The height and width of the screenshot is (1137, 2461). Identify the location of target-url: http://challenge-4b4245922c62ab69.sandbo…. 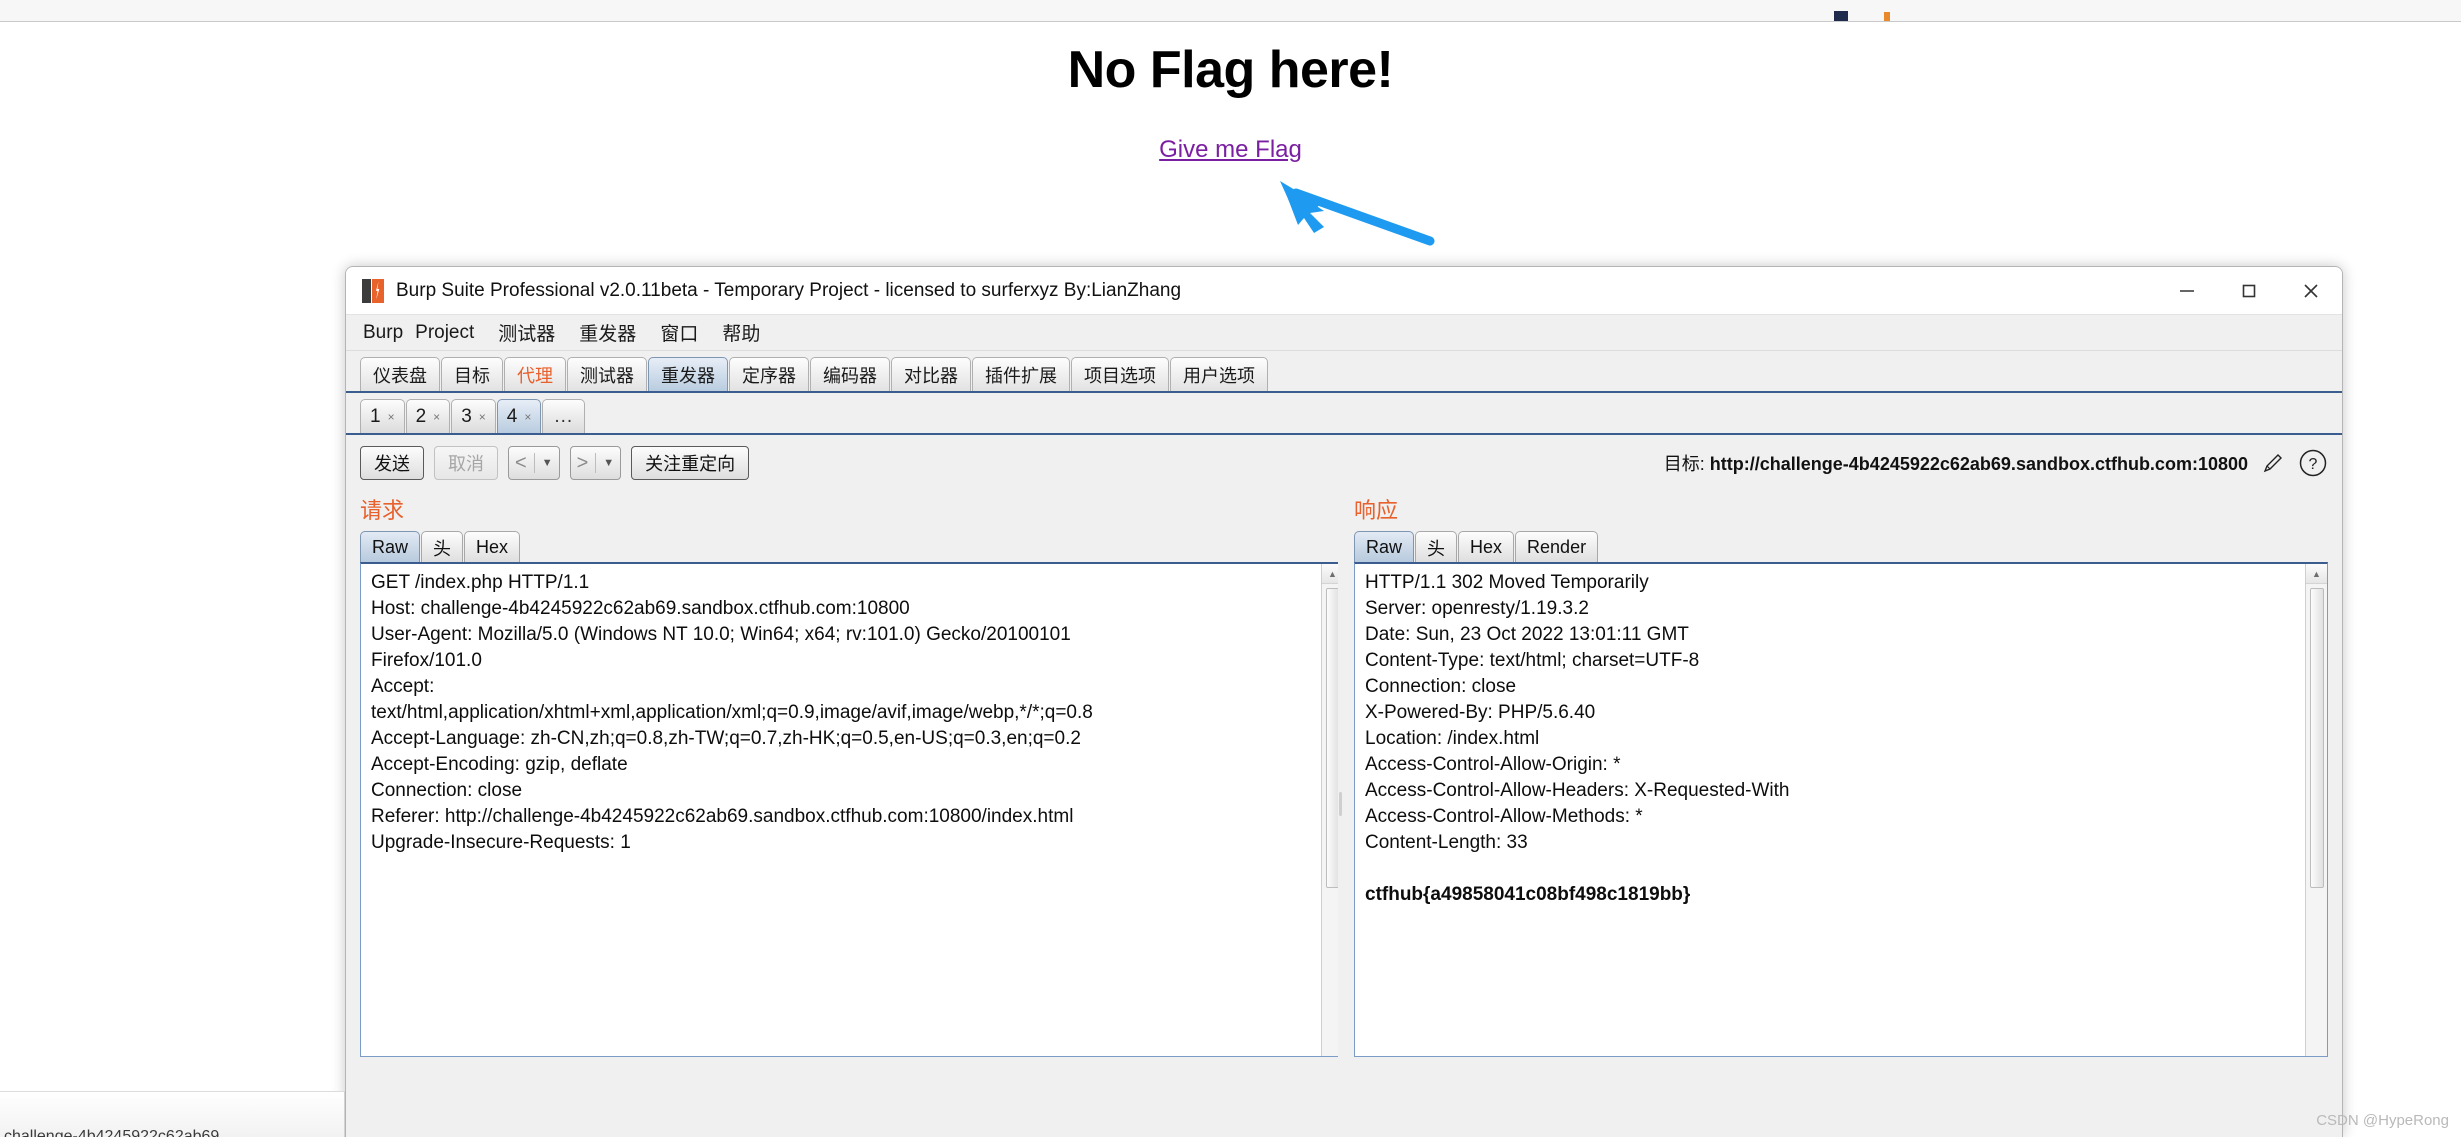
(1978, 464).